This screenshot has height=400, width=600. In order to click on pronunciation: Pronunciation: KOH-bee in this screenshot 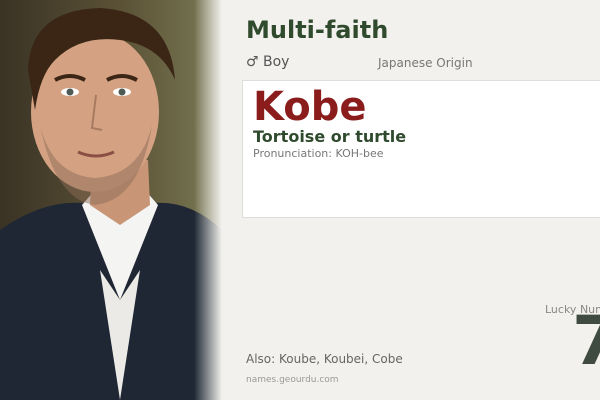, I will do `click(318, 153)`.